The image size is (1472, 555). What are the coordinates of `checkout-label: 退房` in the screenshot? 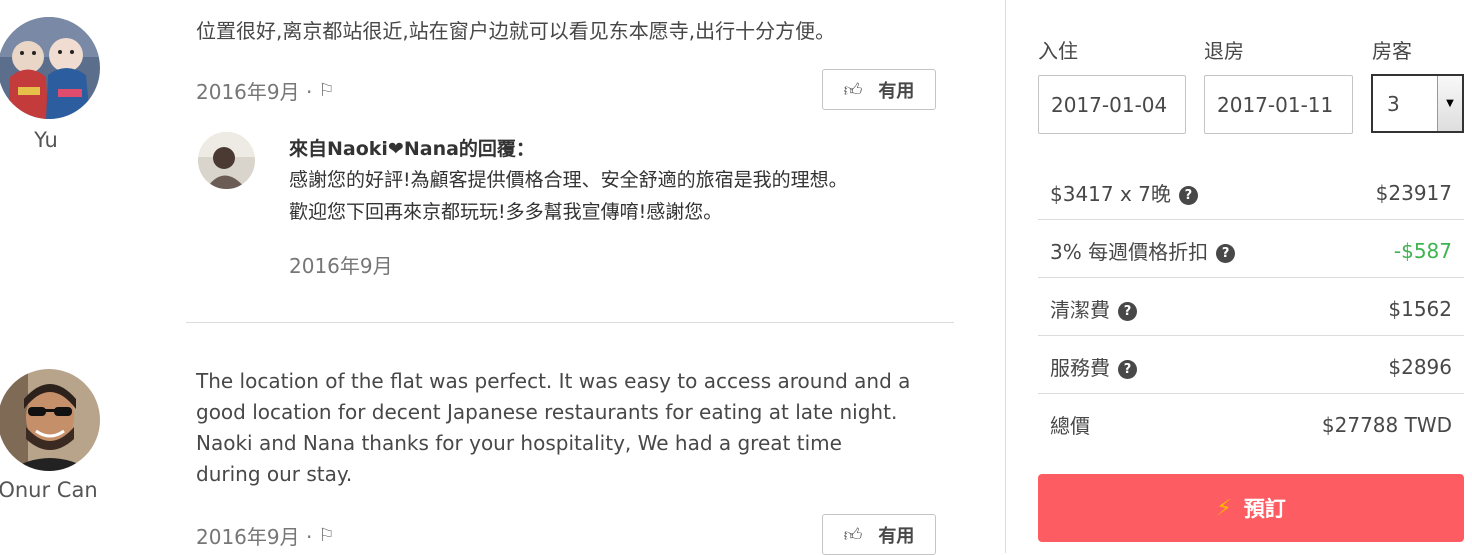 It's located at (1224, 51).